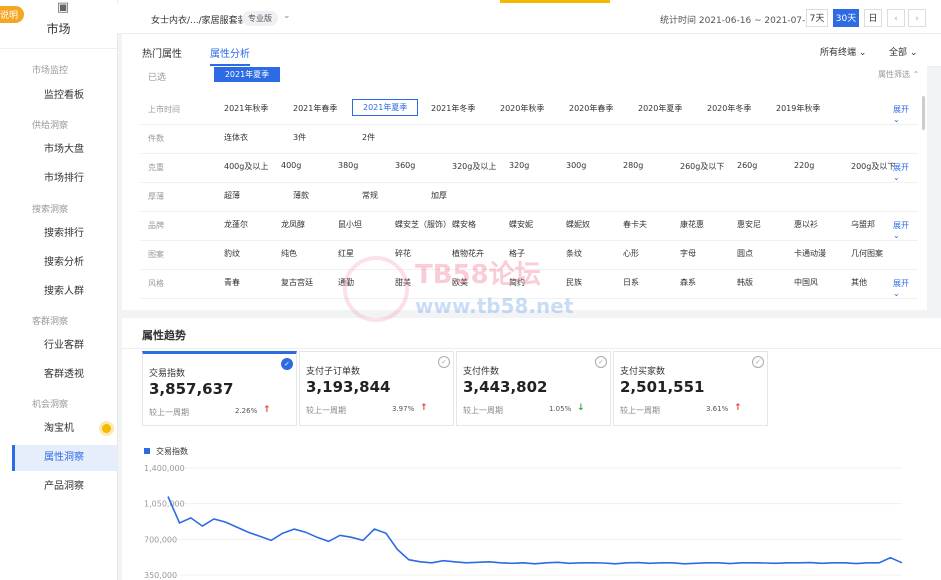 Image resolution: width=941 pixels, height=580 pixels. What do you see at coordinates (903, 51) in the screenshot?
I see `scope-select: 全部 ⌄` at bounding box center [903, 51].